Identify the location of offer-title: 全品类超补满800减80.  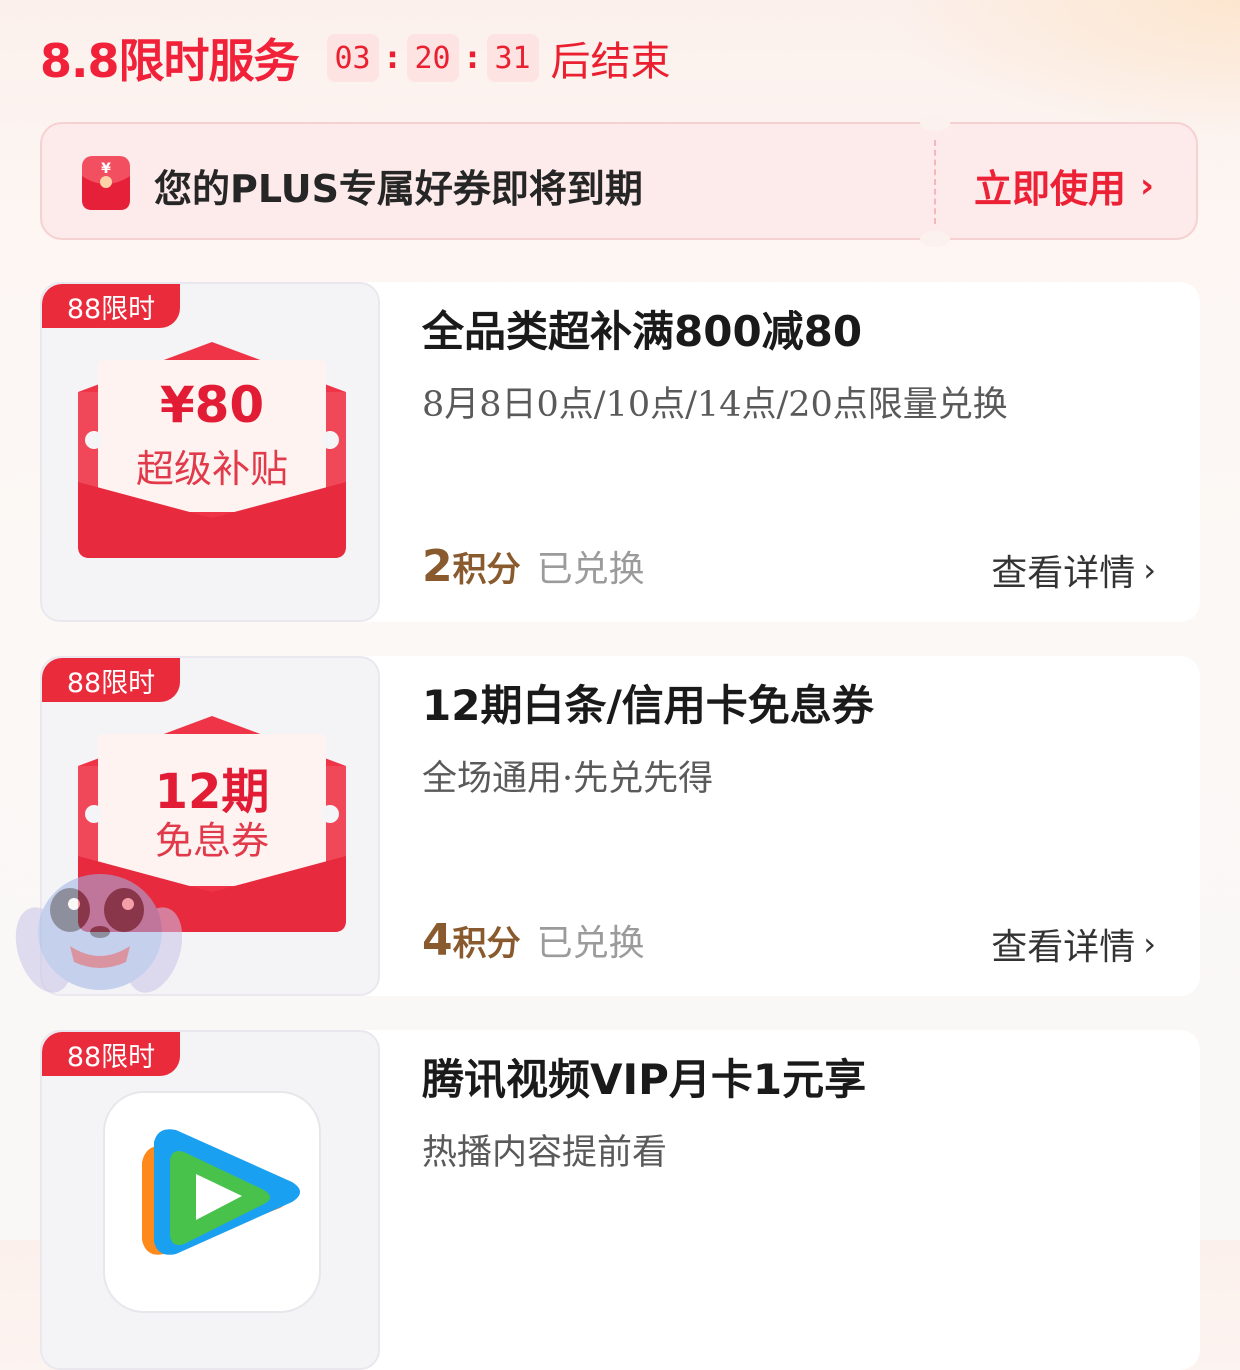
(642, 331).